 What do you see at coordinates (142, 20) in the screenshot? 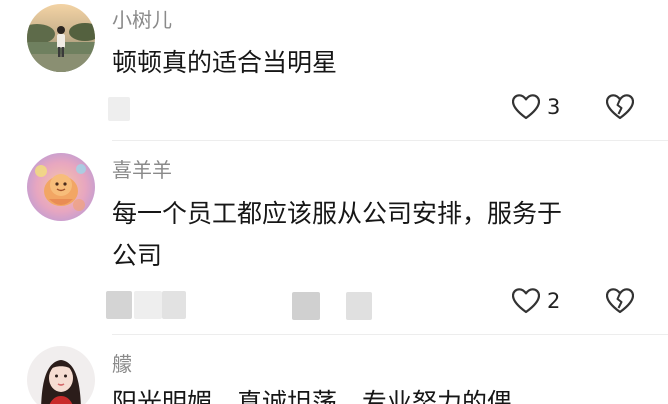
I see `username: 小树儿` at bounding box center [142, 20].